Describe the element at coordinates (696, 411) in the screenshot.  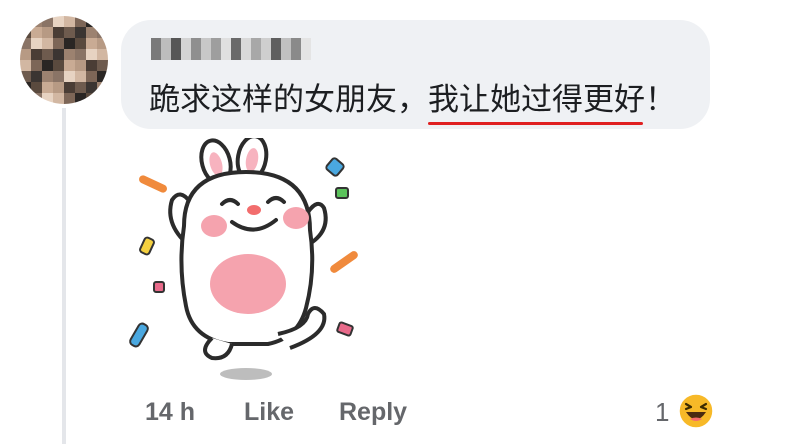
I see `haha-emoji-icon` at that location.